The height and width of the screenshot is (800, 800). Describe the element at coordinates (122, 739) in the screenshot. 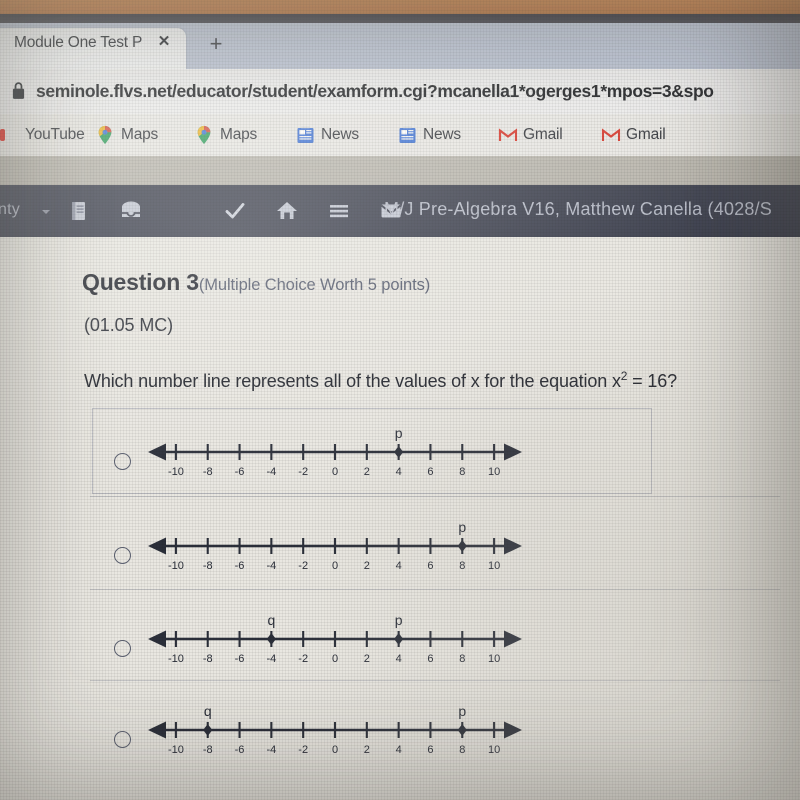

I see `radio-option-d` at that location.